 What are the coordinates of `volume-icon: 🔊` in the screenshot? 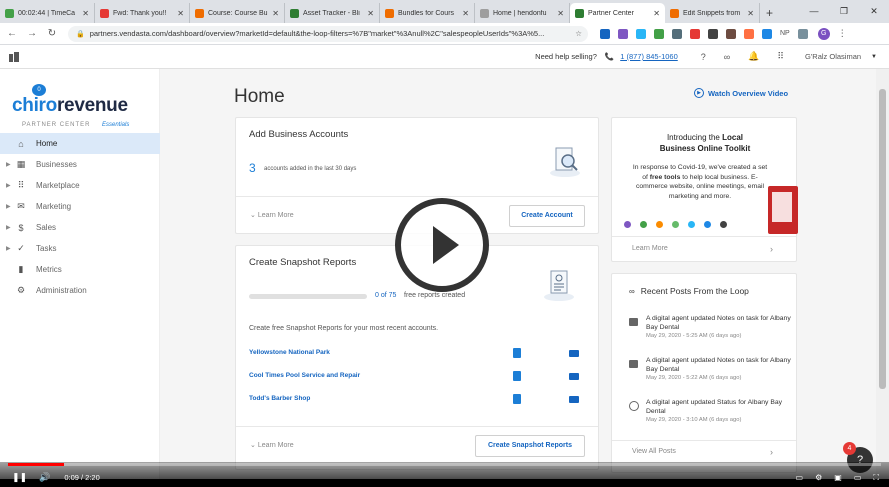 It's located at (44, 477).